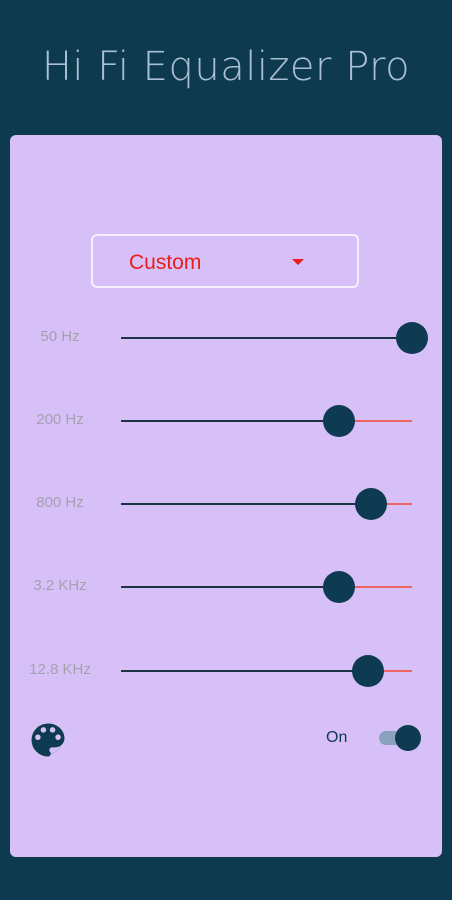 This screenshot has width=452, height=900. Describe the element at coordinates (60, 419) in the screenshot. I see `band-label: 200 Hz` at that location.